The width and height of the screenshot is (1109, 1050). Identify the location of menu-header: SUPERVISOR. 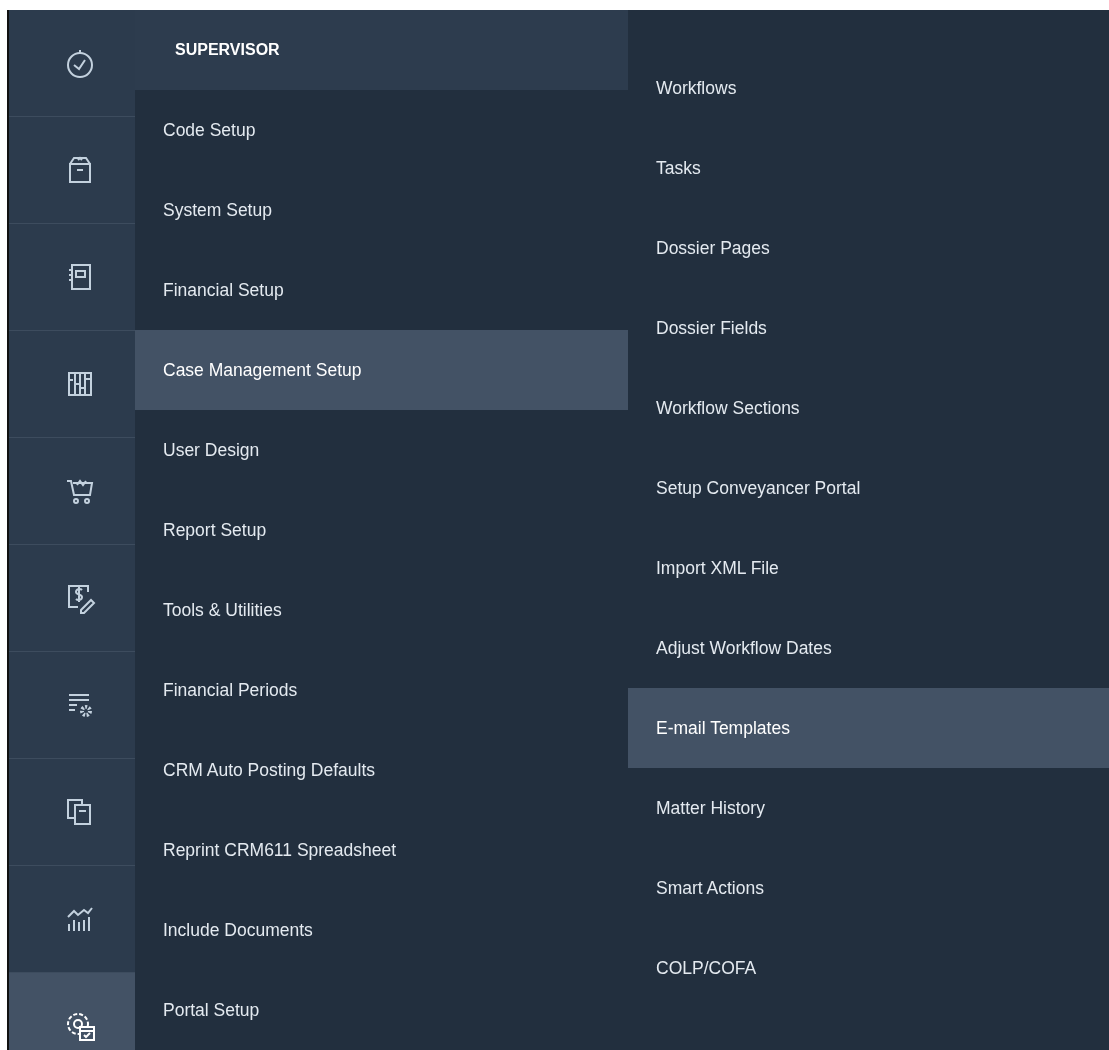
(227, 50).